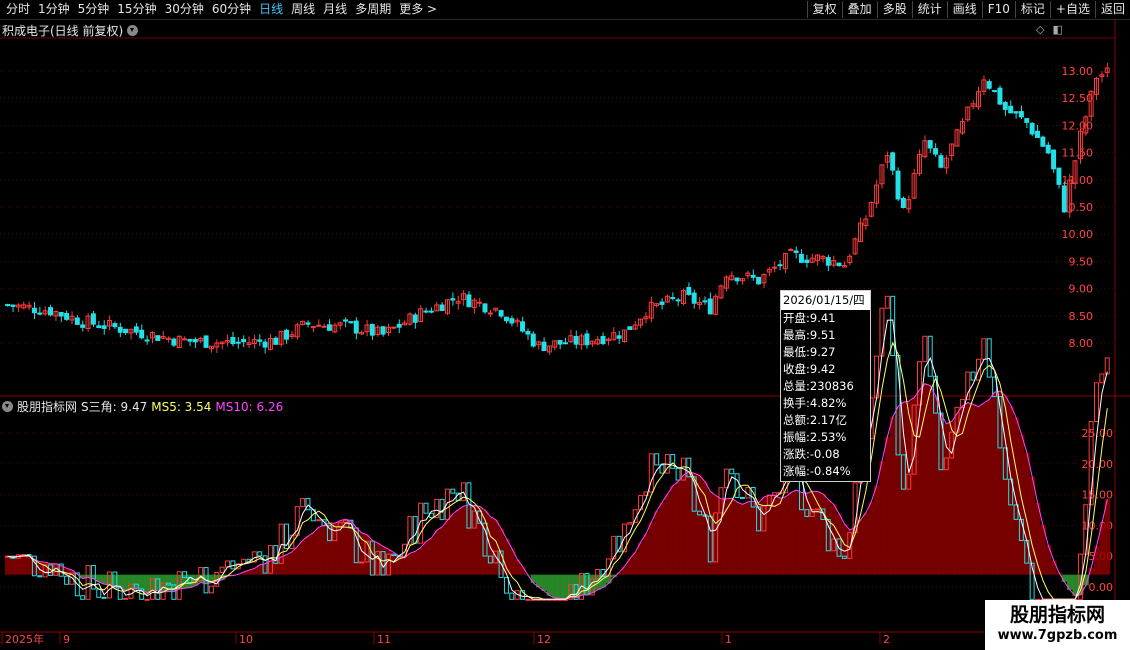 The height and width of the screenshot is (650, 1130). Describe the element at coordinates (815, 420) in the screenshot. I see `tooltip-row: 总额:2.17亿` at that location.